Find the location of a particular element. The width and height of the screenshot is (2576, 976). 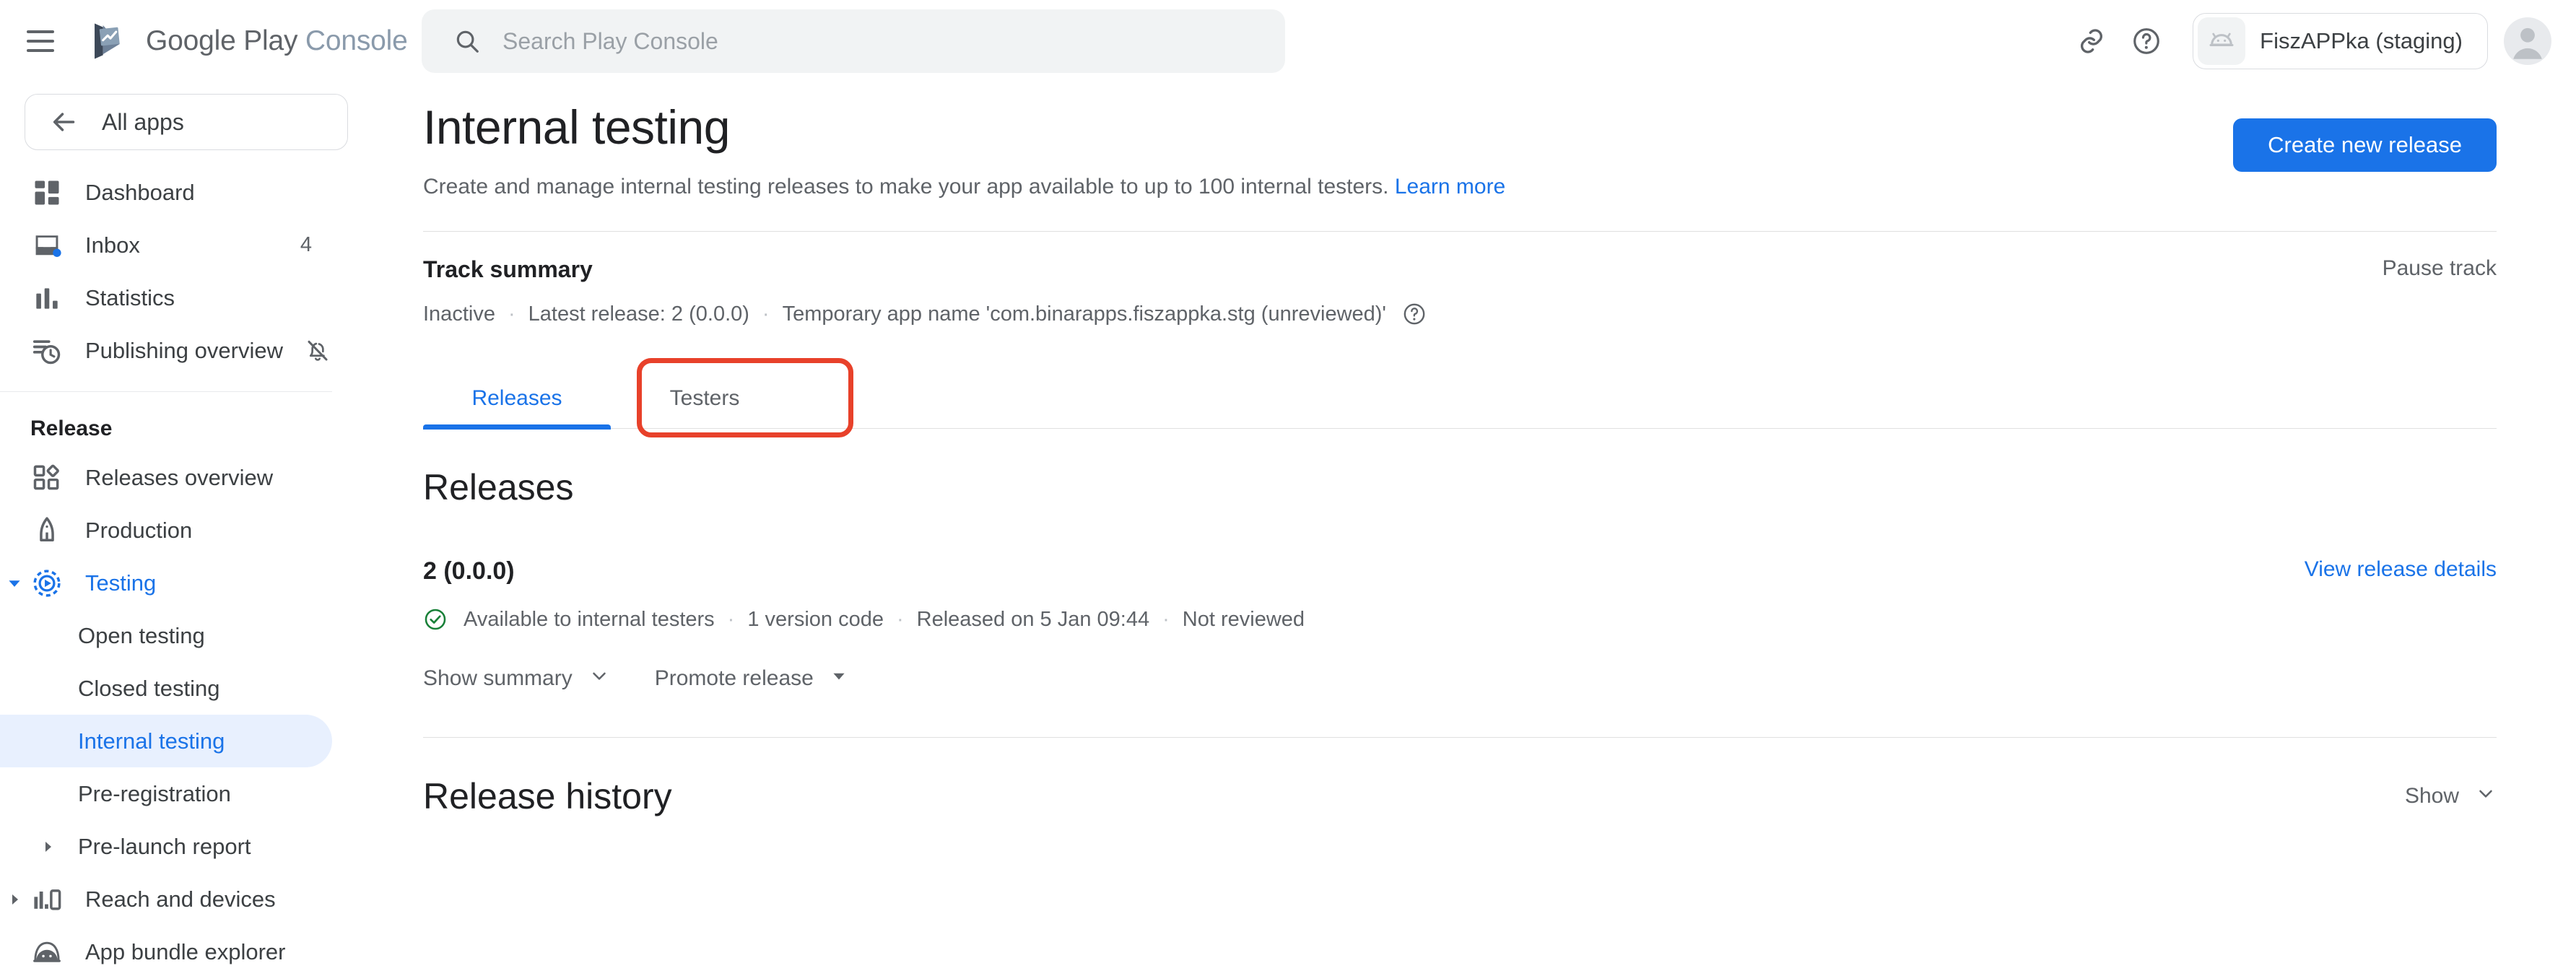

track-tabs: Releases Testers is located at coordinates (1460, 397).